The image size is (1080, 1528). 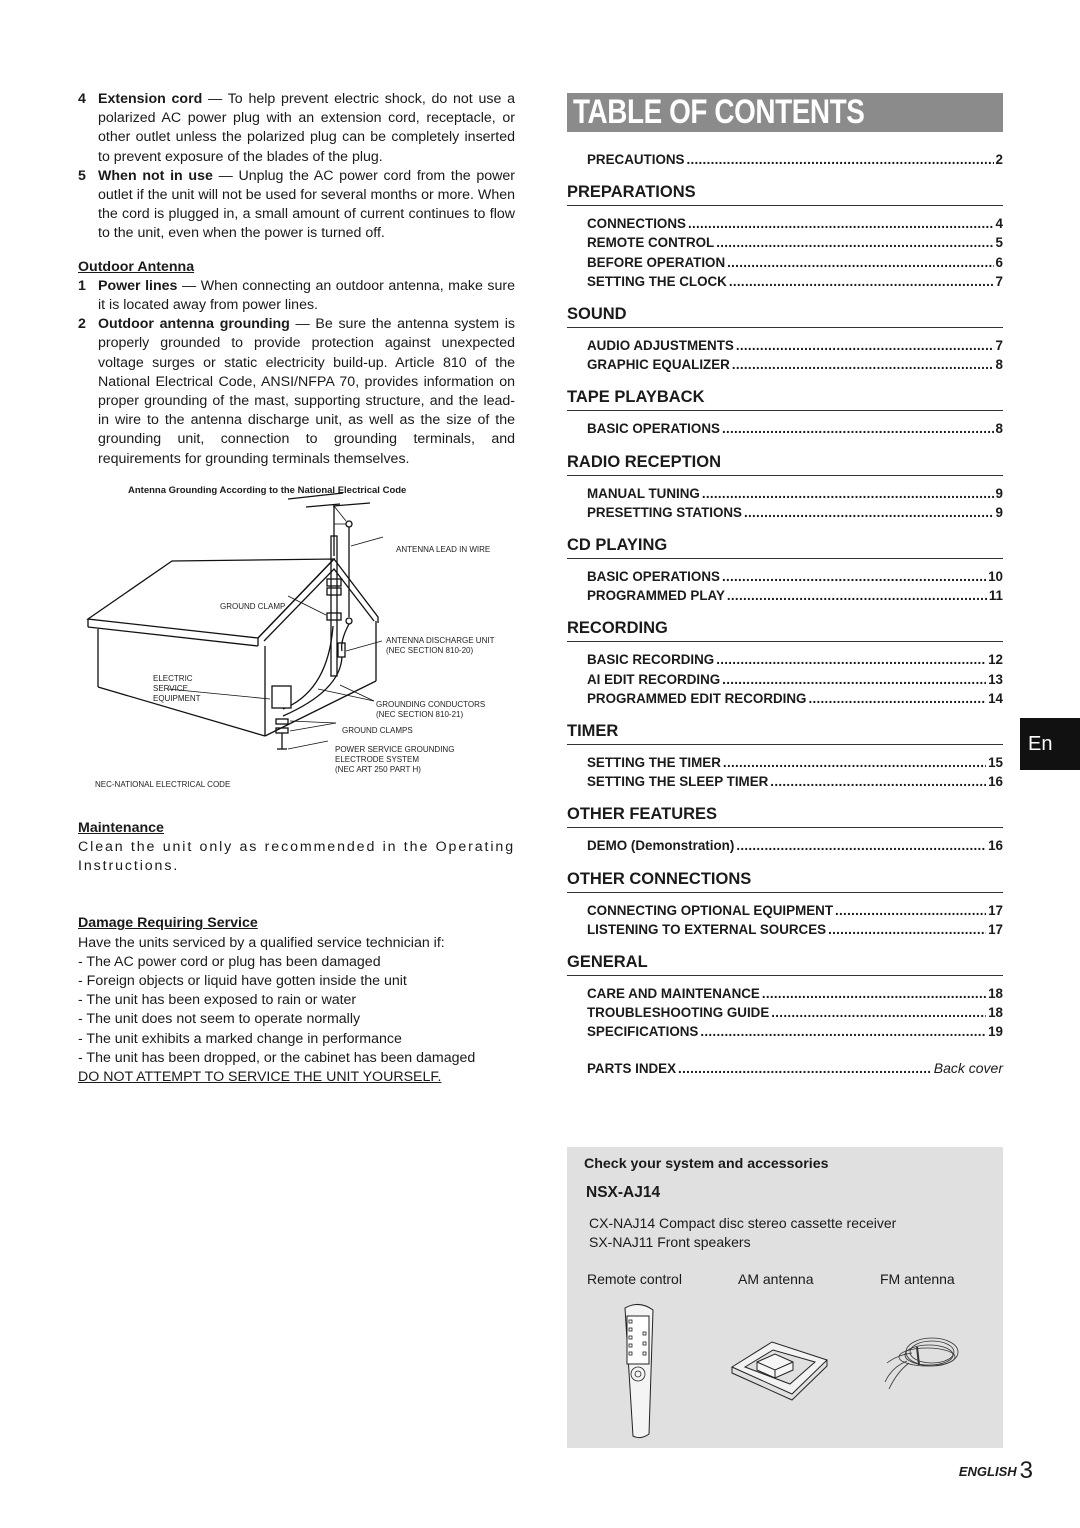 I want to click on language-tab: En, so click(x=1050, y=744).